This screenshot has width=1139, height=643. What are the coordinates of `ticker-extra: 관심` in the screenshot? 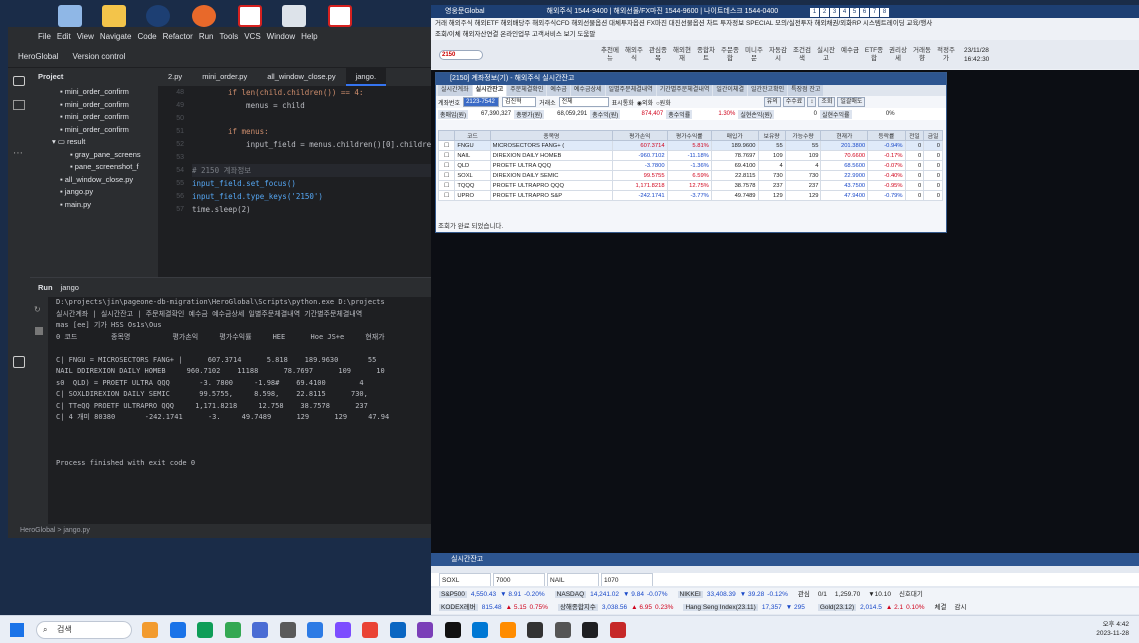 It's located at (804, 594).